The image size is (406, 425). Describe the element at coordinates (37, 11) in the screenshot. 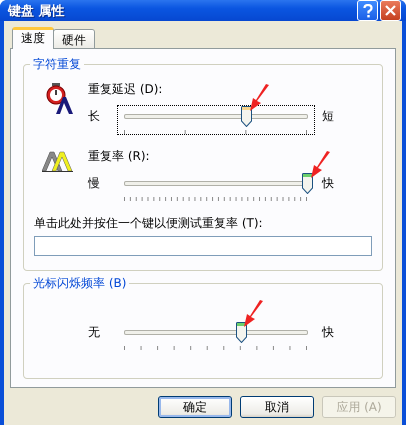

I see `window-title: 键盘 属性` at that location.